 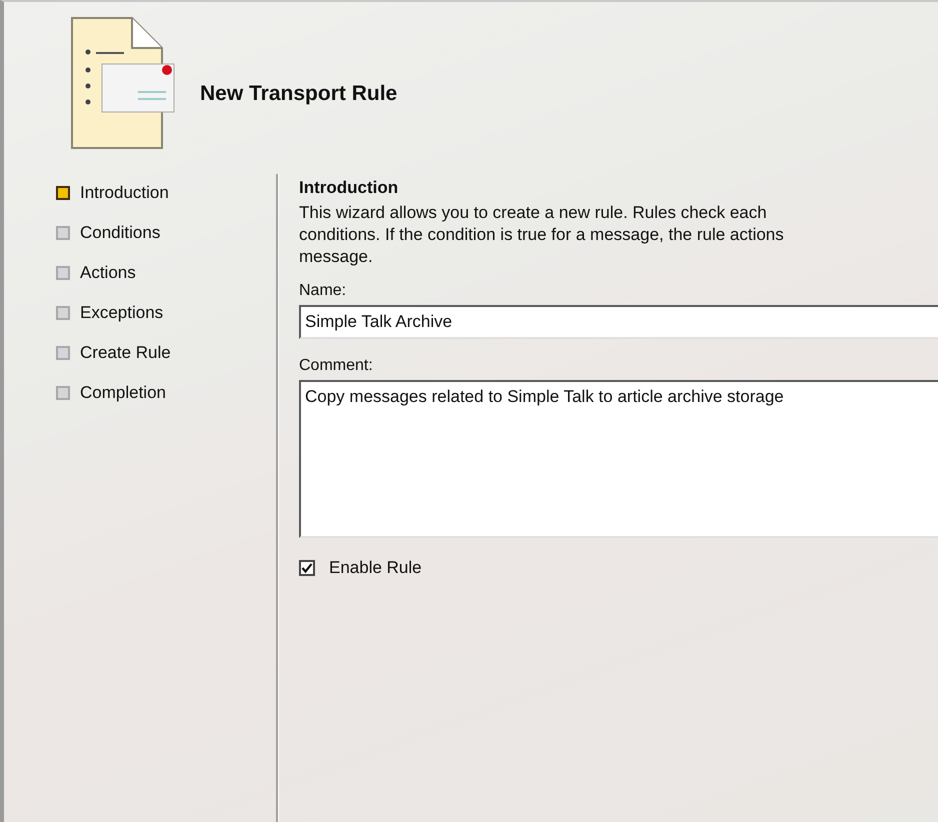 What do you see at coordinates (323, 291) in the screenshot?
I see `name-label: Name:` at bounding box center [323, 291].